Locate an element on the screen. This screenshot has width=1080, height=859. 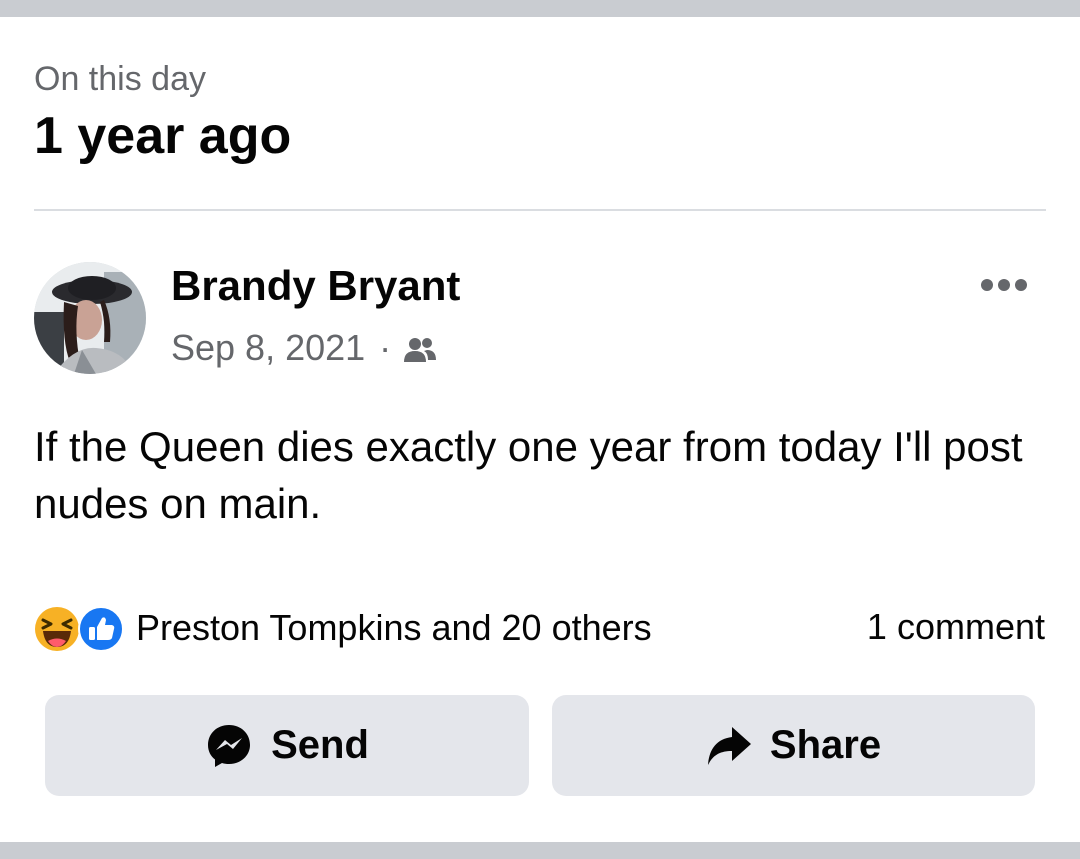
author-name: Brandy Bryant is located at coordinates (315, 286).